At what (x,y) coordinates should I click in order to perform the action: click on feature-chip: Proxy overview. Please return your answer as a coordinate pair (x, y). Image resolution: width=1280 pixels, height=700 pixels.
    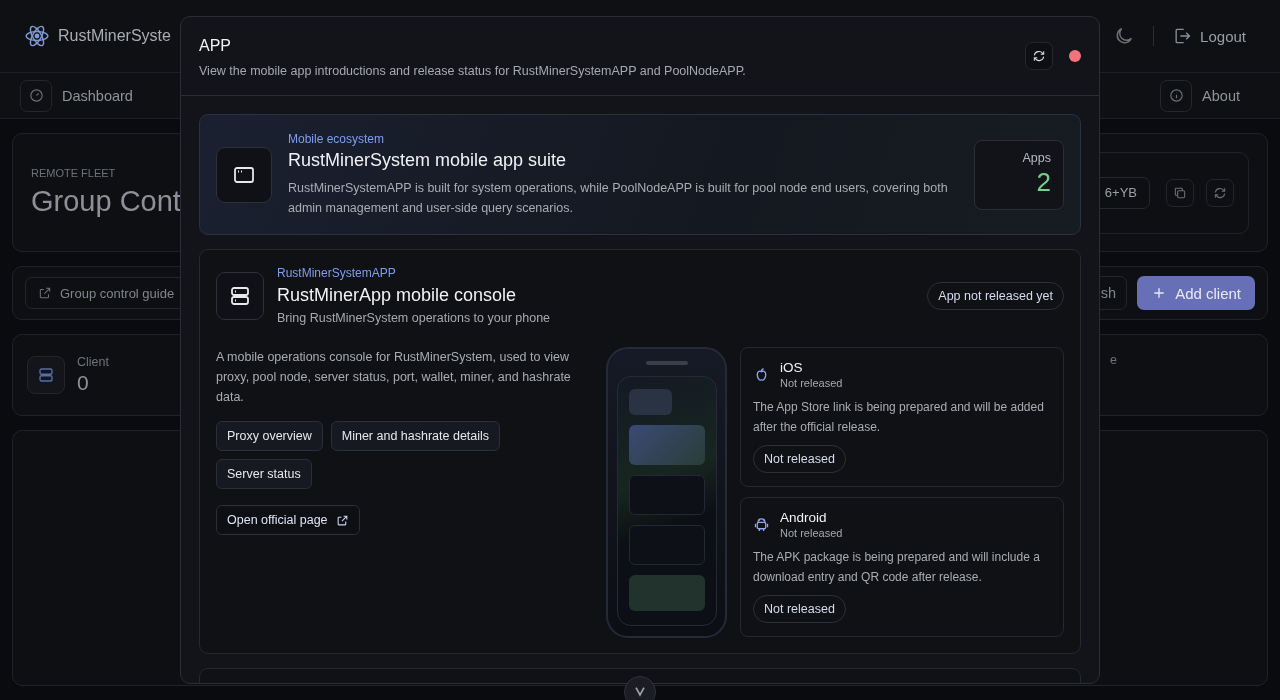
    Looking at the image, I should click on (269, 436).